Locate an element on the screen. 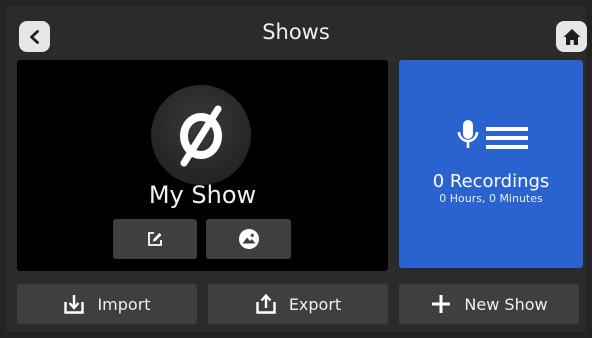  new-show-button: New Show is located at coordinates (489, 304).